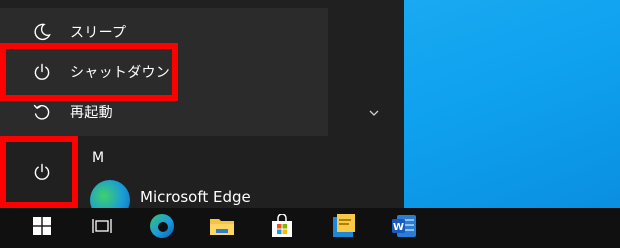 The width and height of the screenshot is (620, 248). Describe the element at coordinates (98, 33) in the screenshot. I see `sleep-option-label: スリープ` at that location.